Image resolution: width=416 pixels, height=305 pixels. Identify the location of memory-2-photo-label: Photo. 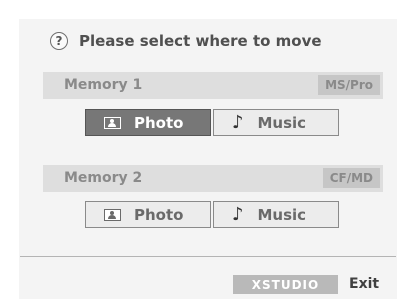
(159, 214).